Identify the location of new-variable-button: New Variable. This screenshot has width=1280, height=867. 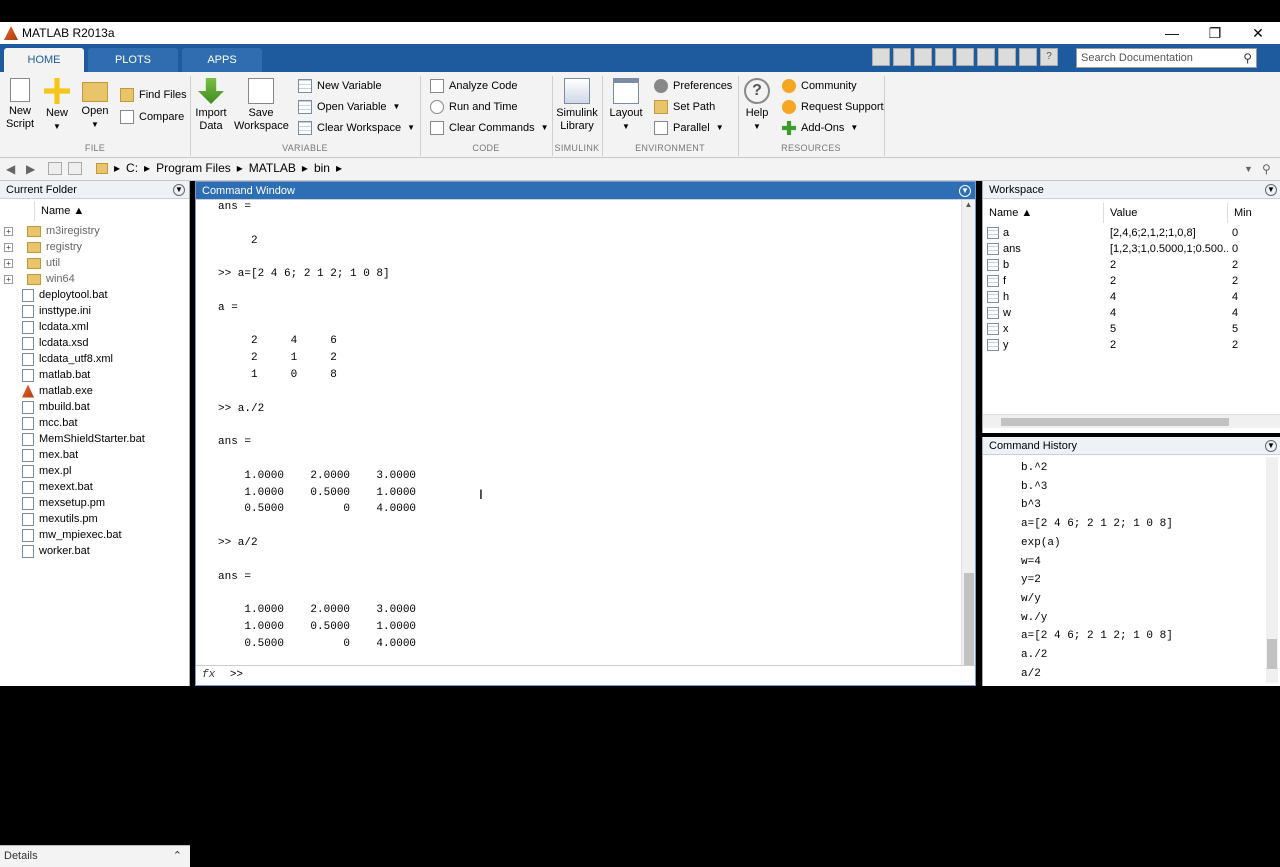
(340, 86).